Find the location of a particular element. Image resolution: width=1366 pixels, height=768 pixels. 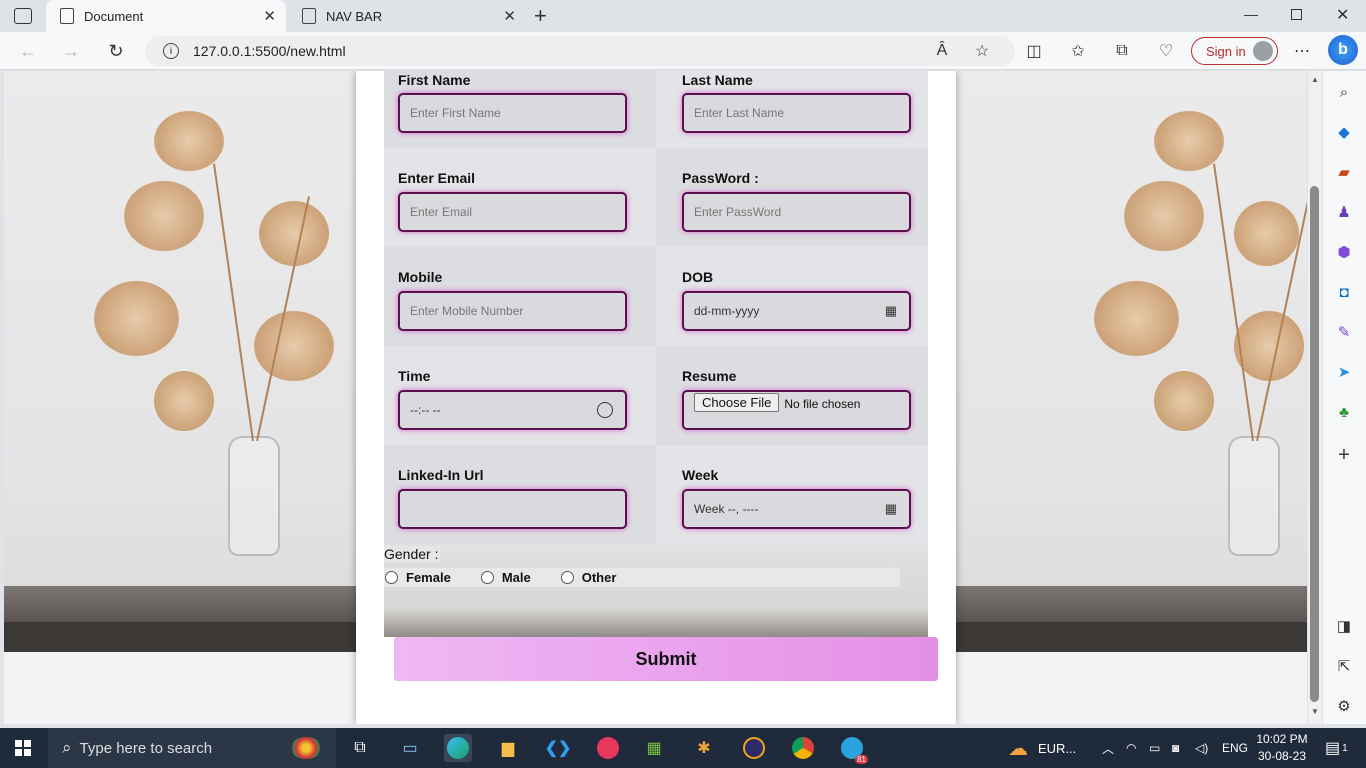

games-icon: ♟ is located at coordinates (1344, 212).